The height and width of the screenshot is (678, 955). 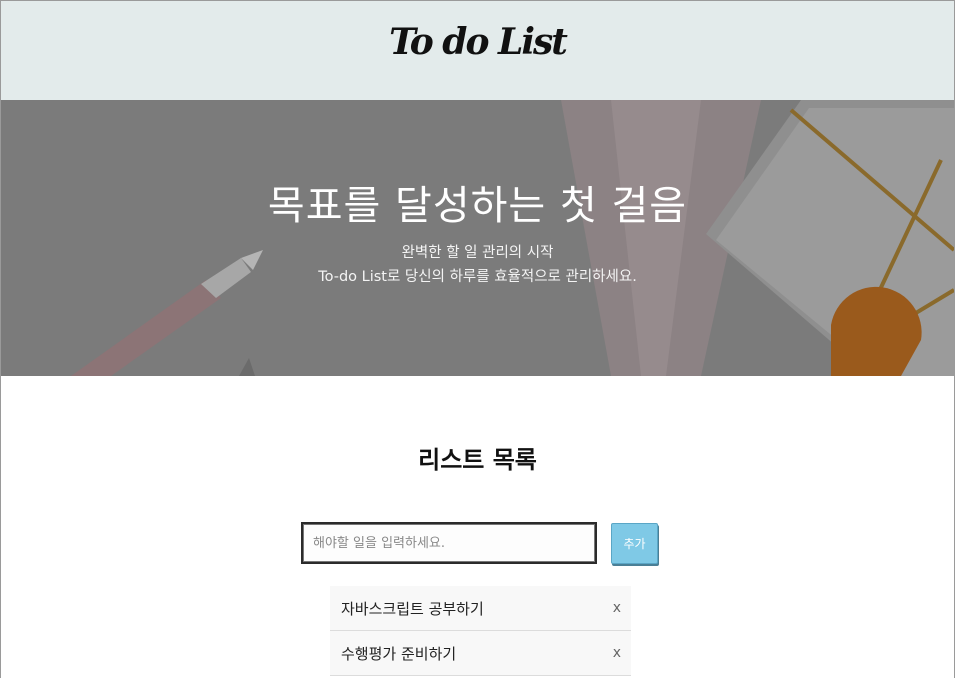 I want to click on logo: To do List, so click(x=477, y=42).